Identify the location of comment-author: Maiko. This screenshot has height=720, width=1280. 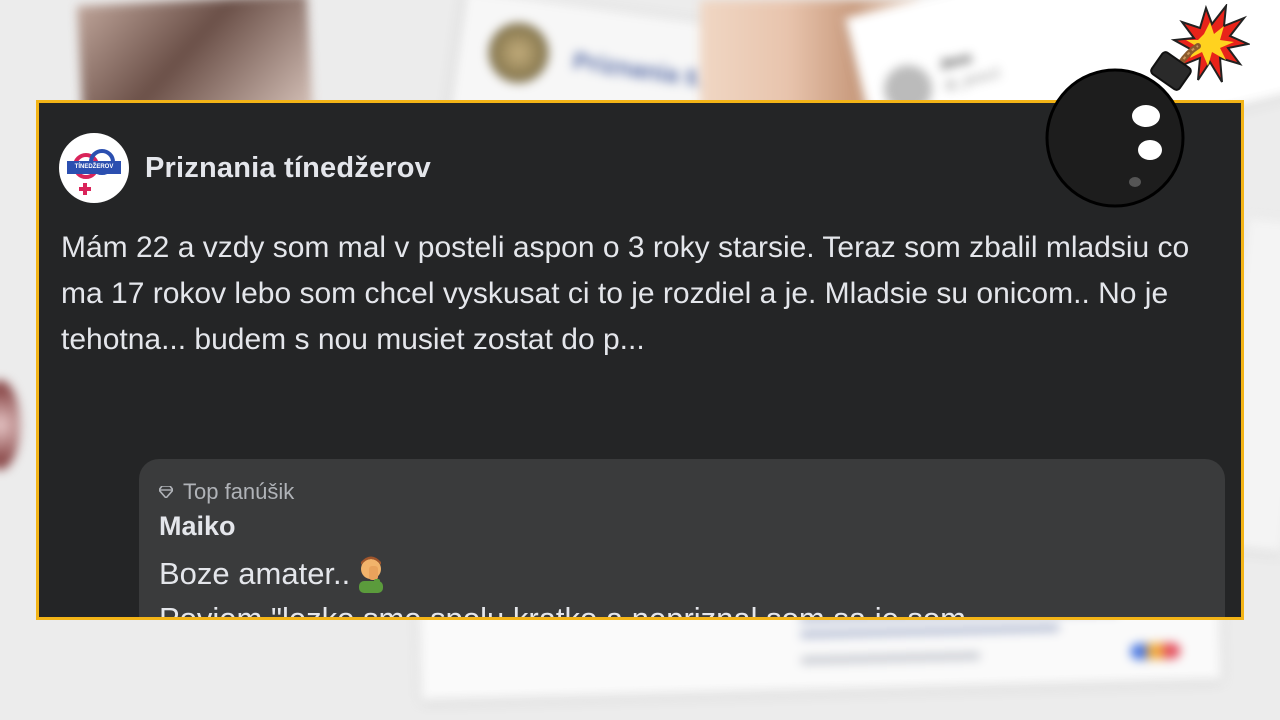
(197, 526).